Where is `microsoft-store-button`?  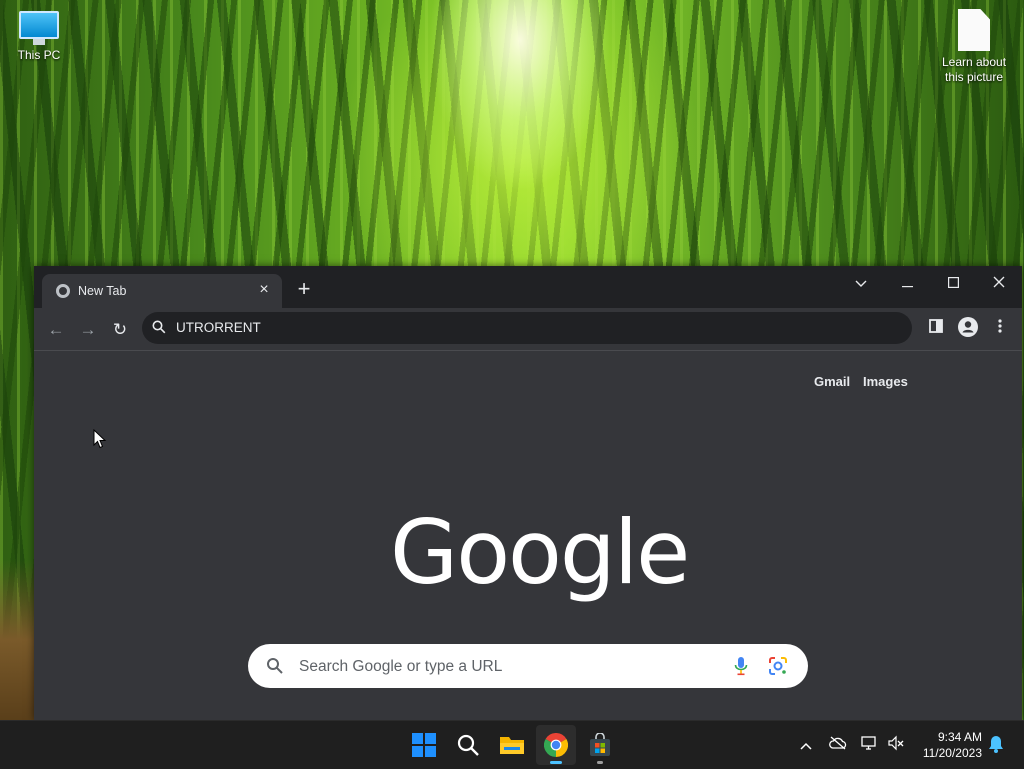
microsoft-store-button is located at coordinates (600, 745).